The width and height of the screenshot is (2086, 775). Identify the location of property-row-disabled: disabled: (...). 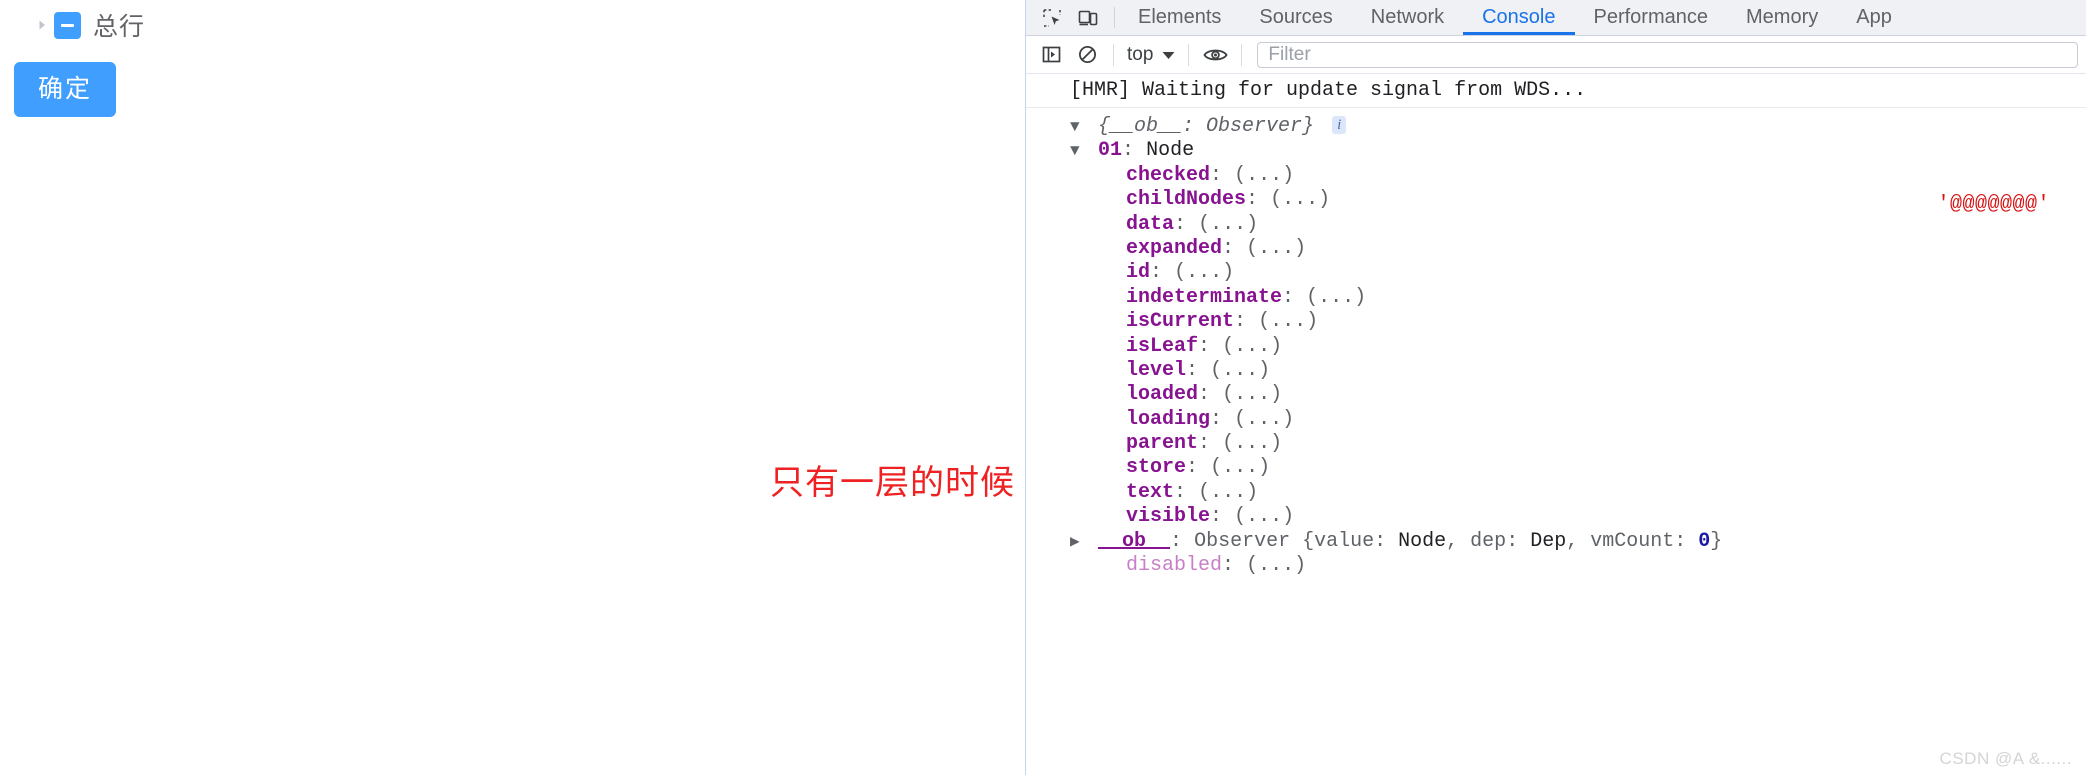
(1556, 566).